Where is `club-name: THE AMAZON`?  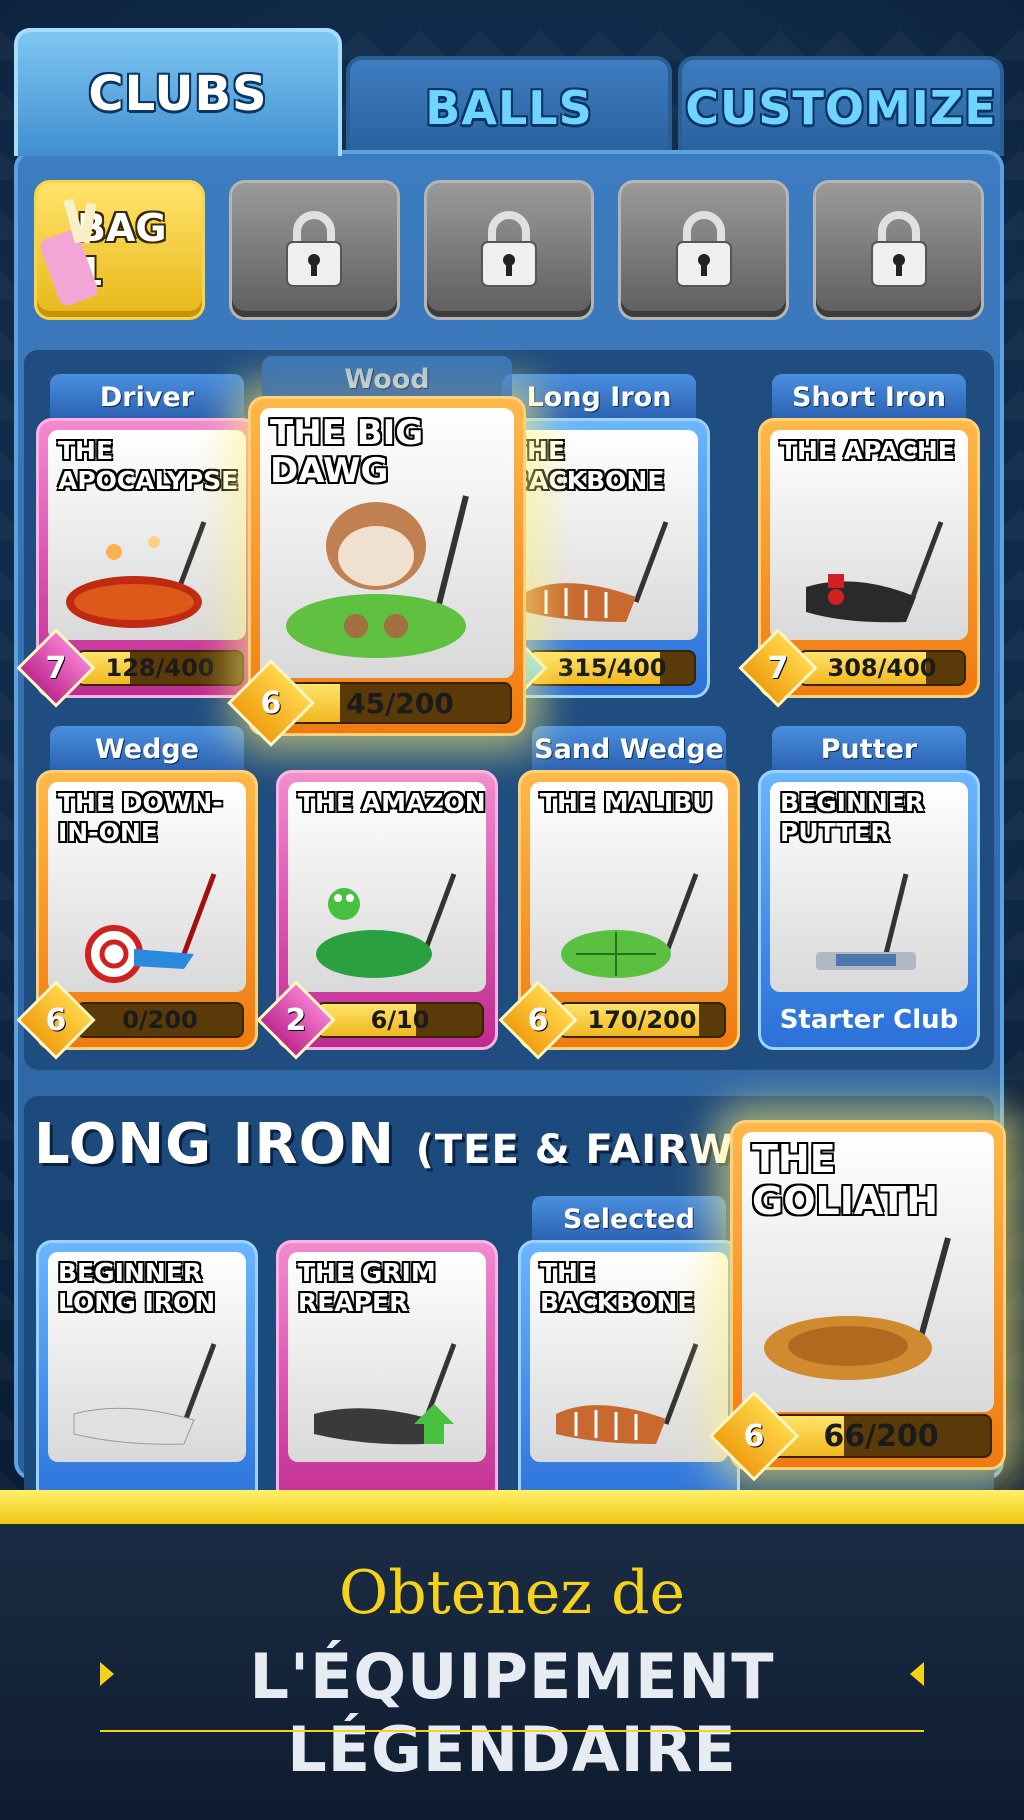 club-name: THE AMAZON is located at coordinates (392, 802).